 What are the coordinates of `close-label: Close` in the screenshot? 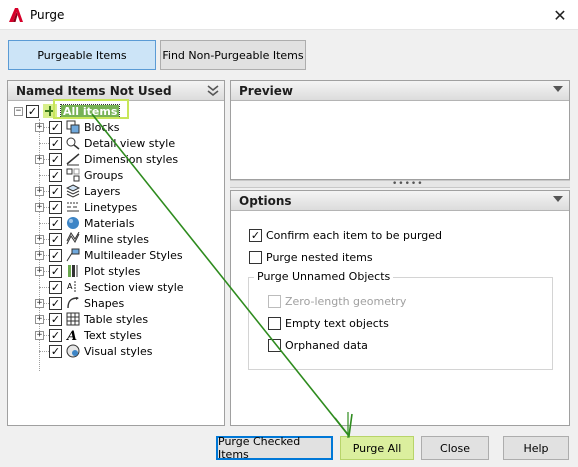 It's located at (455, 448).